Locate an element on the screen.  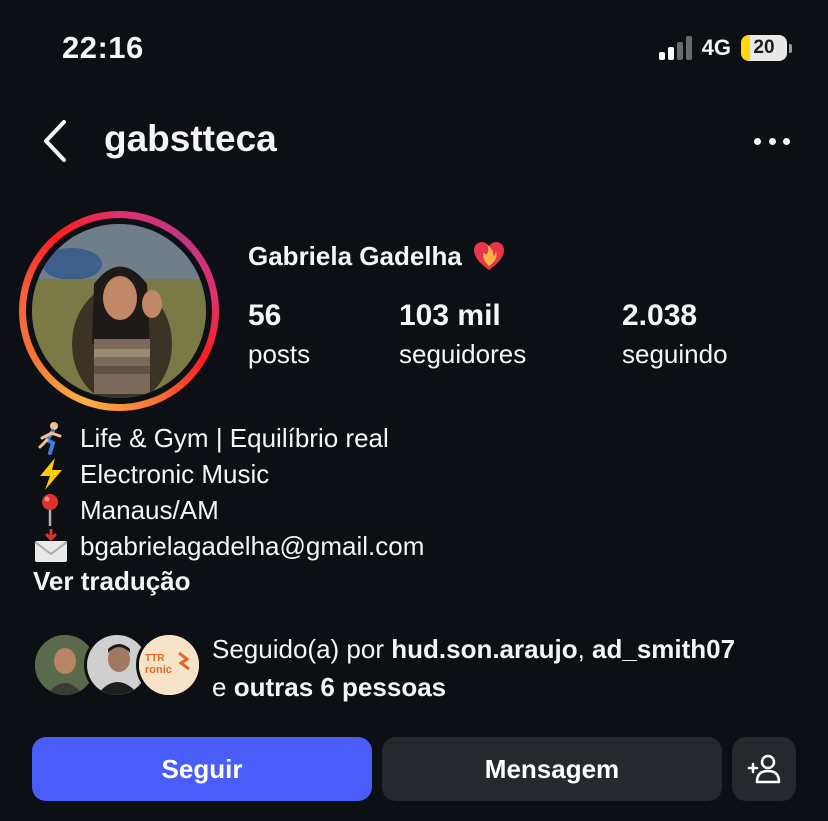
status-indicators: 4G 20 is located at coordinates (725, 48).